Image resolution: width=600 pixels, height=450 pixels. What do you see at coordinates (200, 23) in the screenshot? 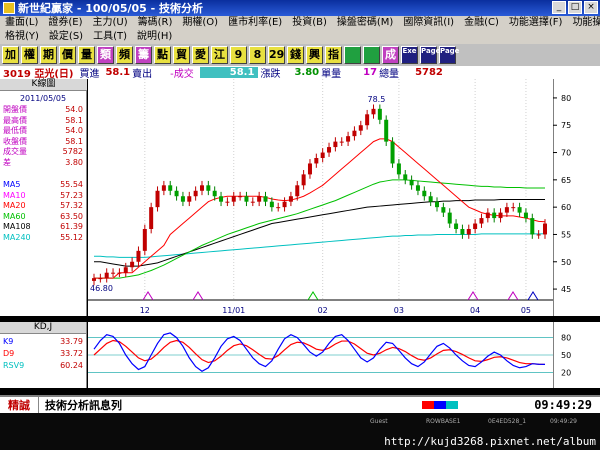
I see `menu-item: 期權(O)` at bounding box center [200, 23].